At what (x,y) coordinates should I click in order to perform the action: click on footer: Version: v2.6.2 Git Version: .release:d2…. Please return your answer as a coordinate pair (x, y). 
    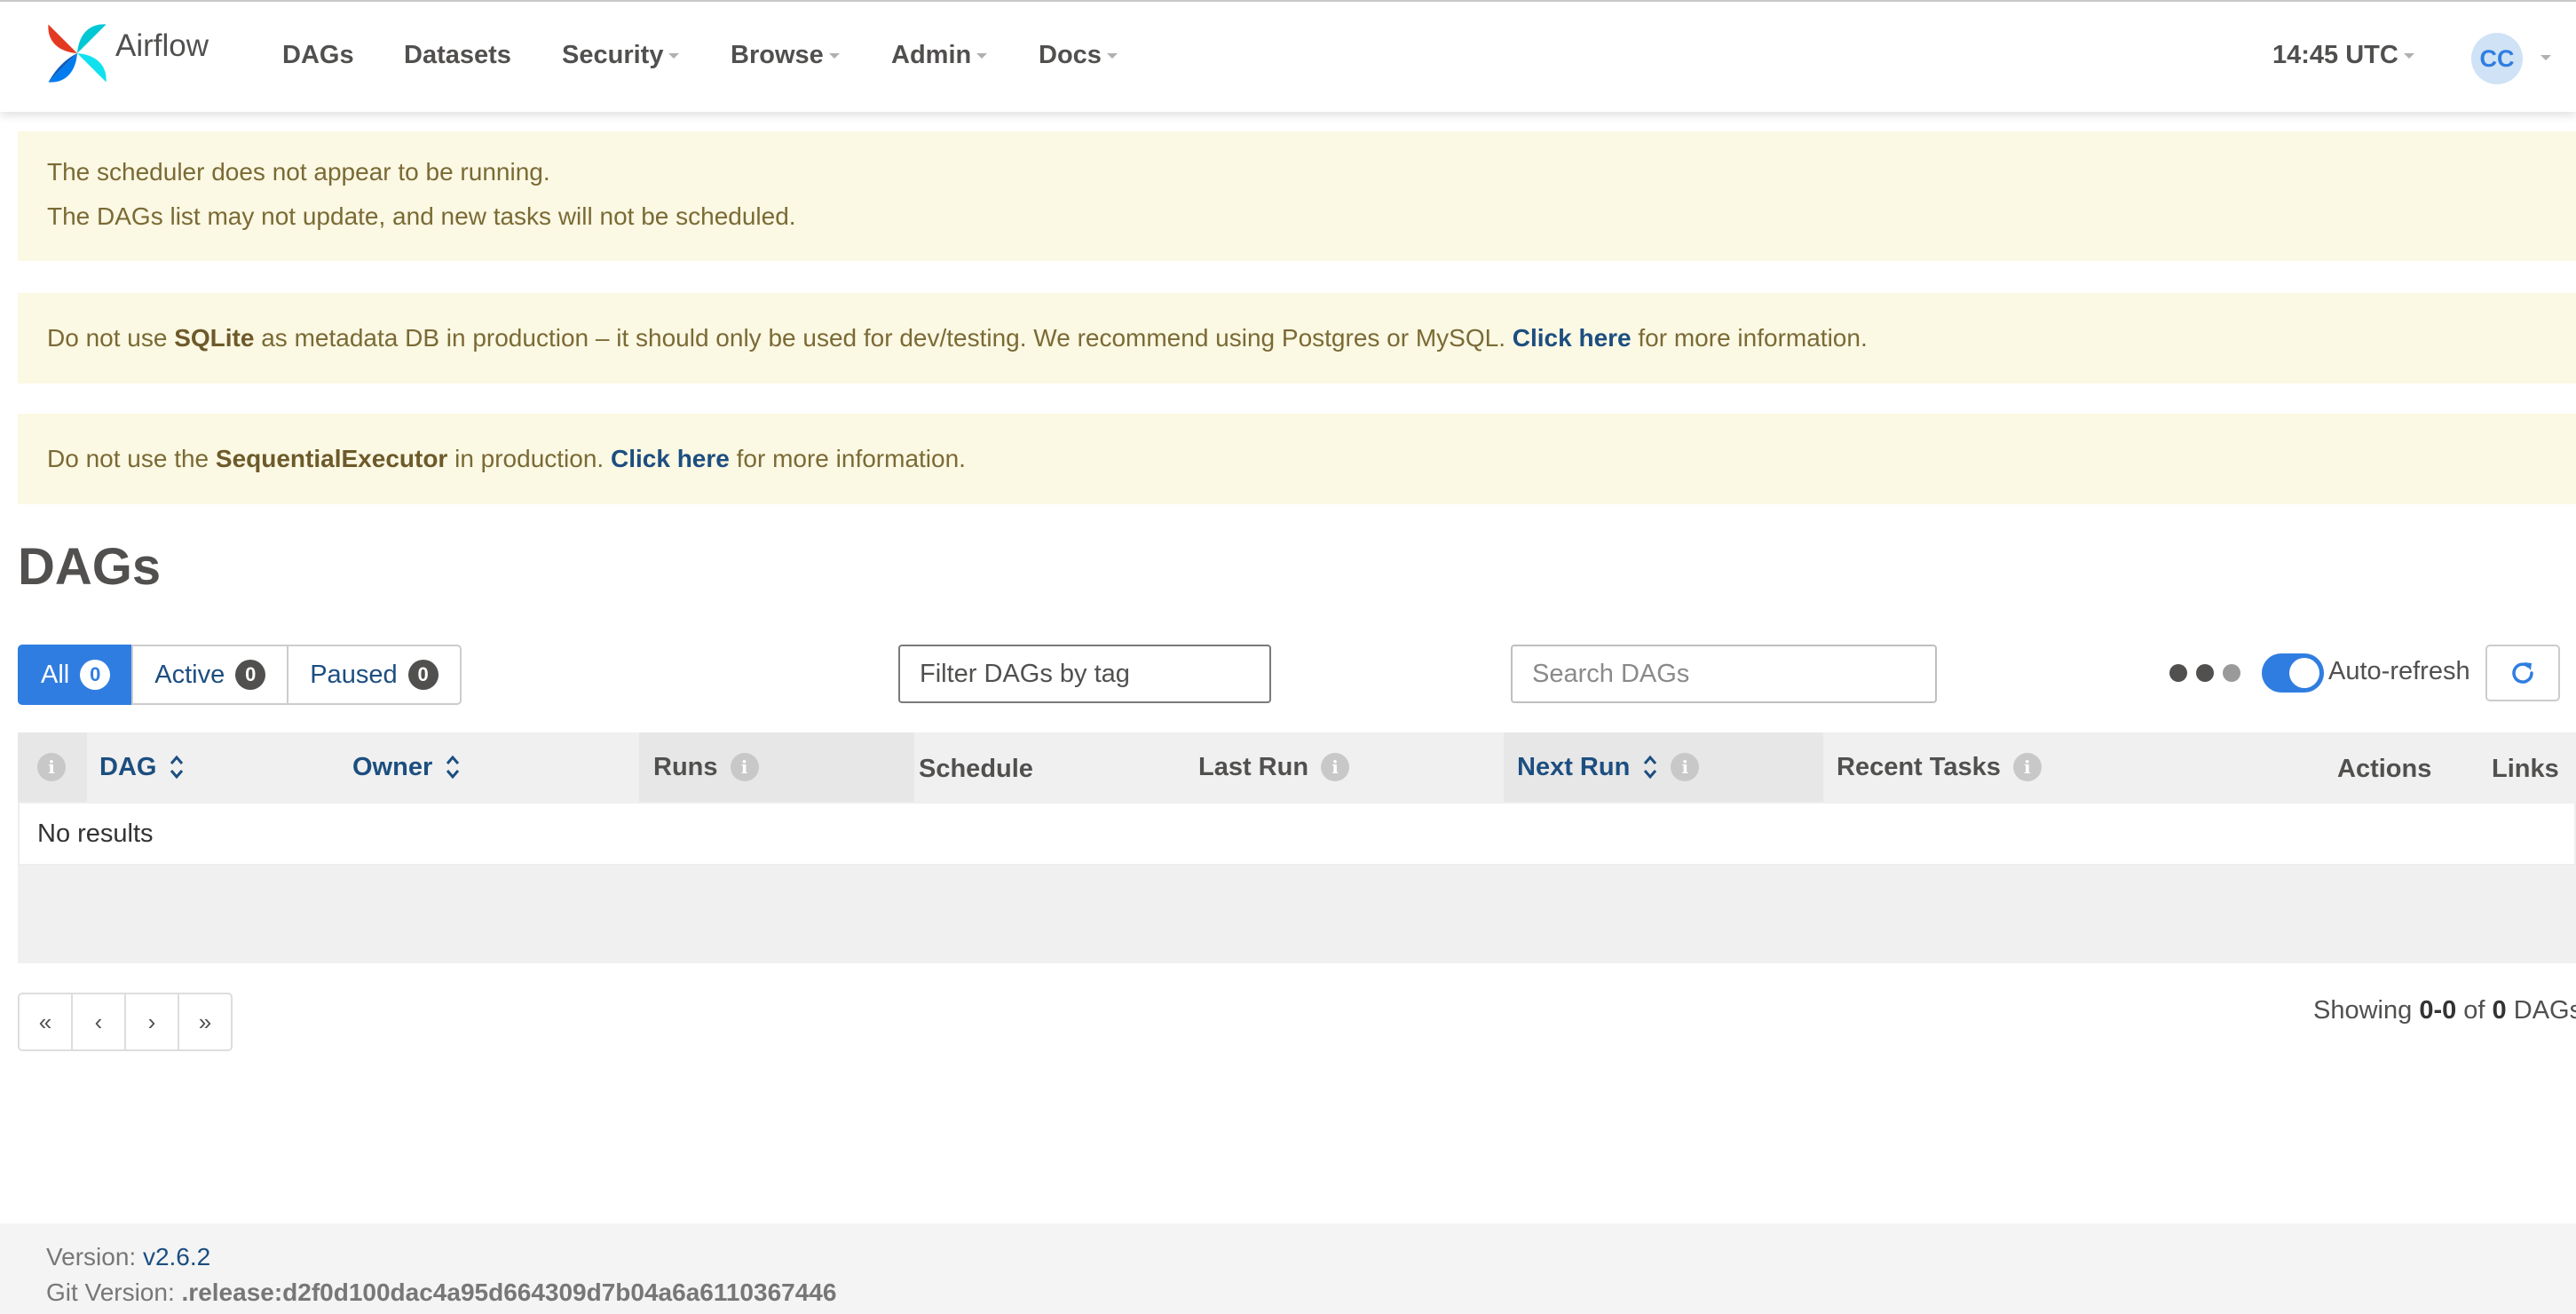
    Looking at the image, I should click on (1288, 1268).